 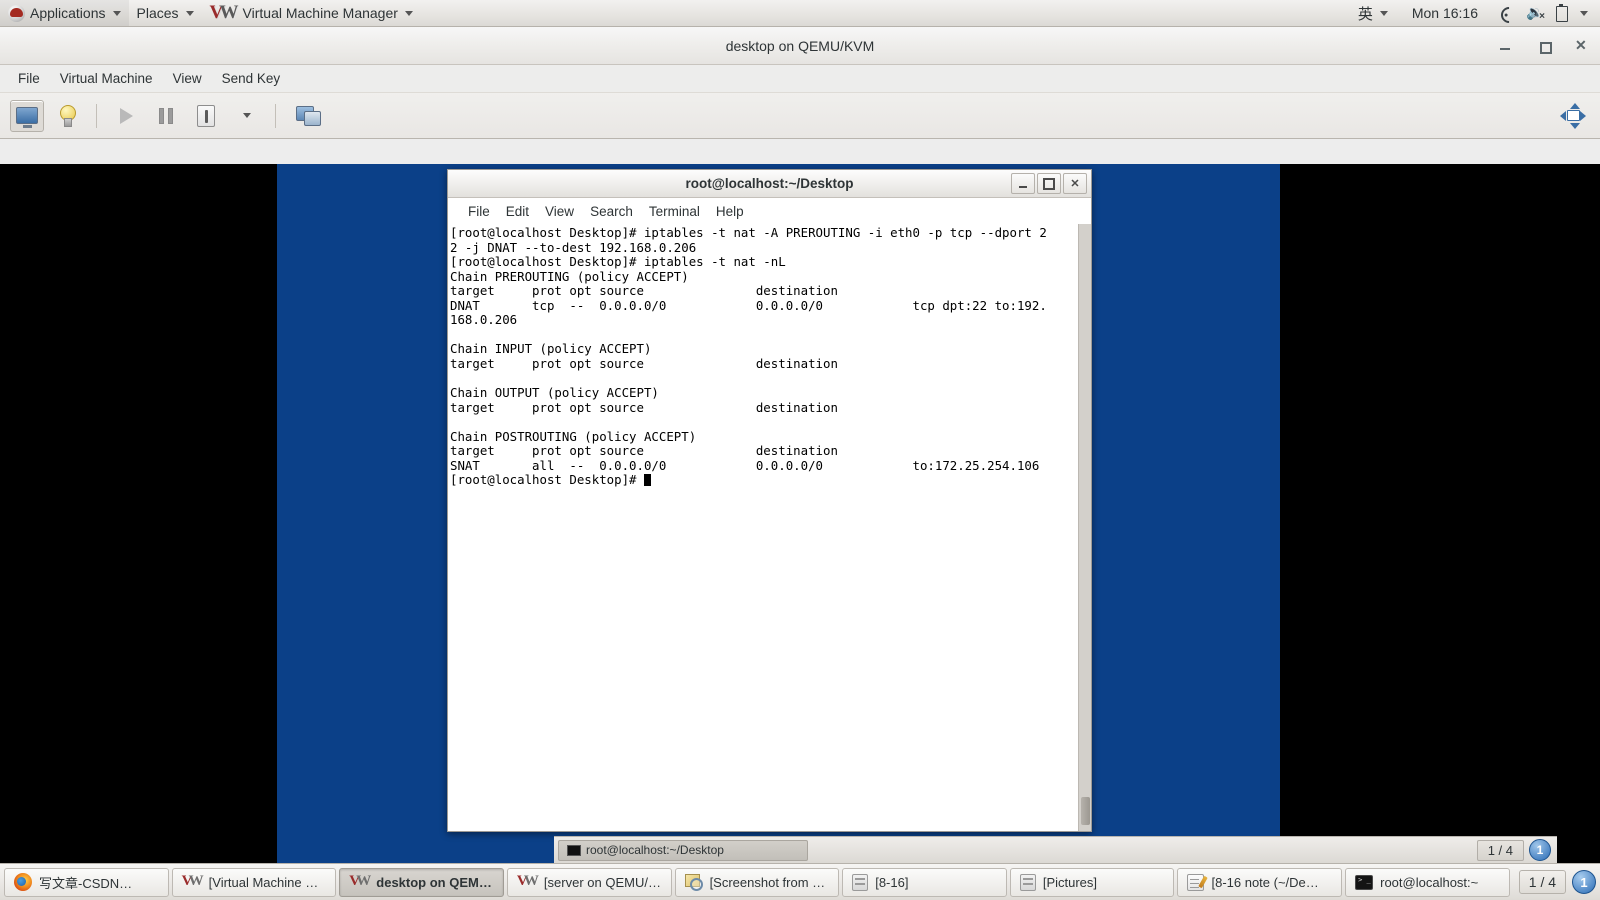 I want to click on pause-button, so click(x=166, y=116).